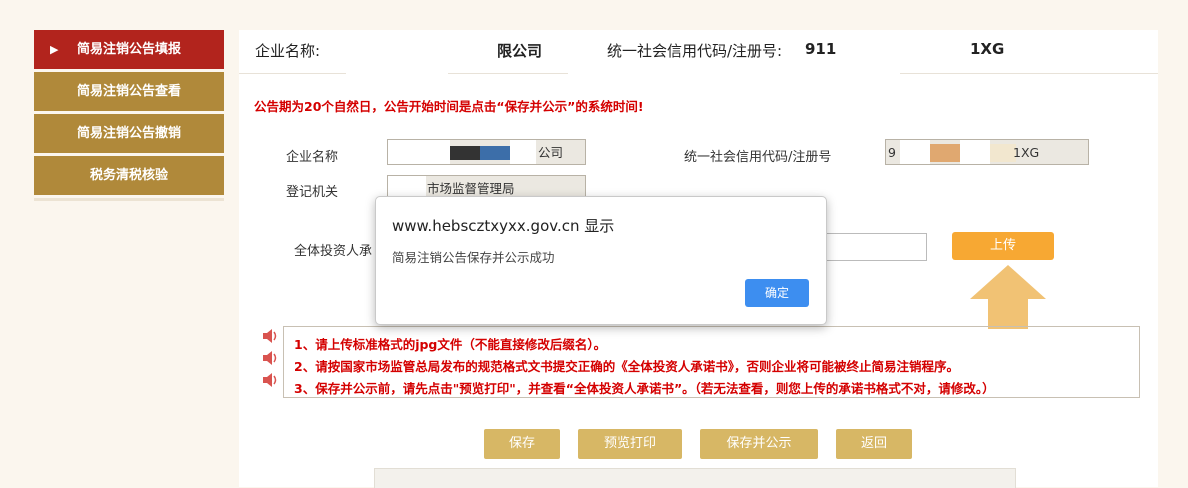 The height and width of the screenshot is (488, 1188). I want to click on sidebar-item-announcement-revoke: 简易注销公告撤销, so click(129, 133).